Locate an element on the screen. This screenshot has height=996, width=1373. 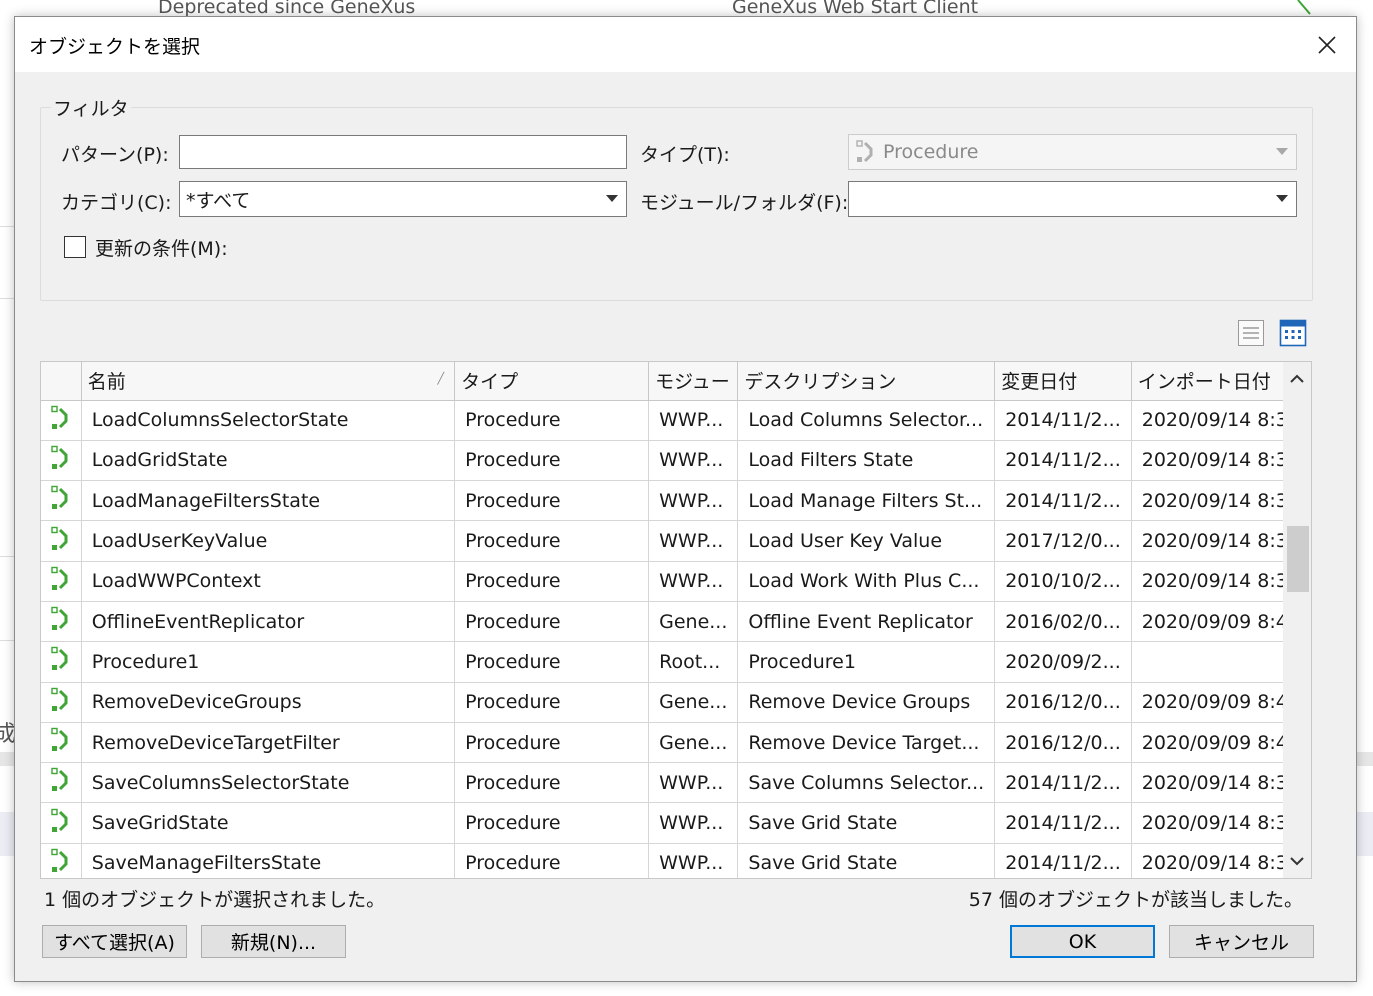
sort-ascending-icon: ╱ is located at coordinates (441, 378).